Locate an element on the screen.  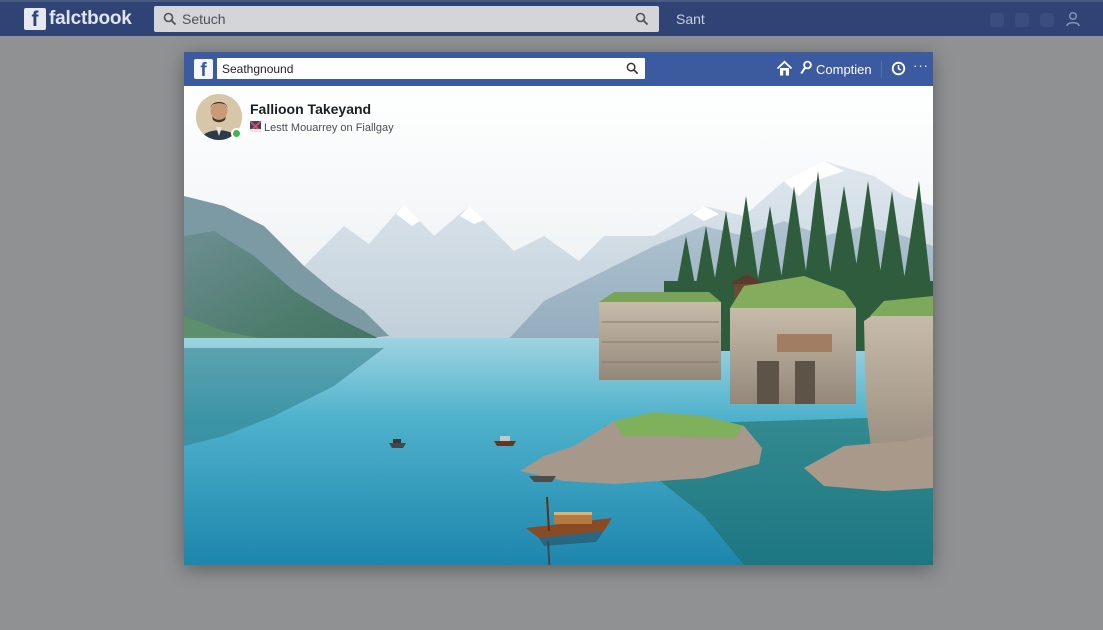
background-nav-link: Sant is located at coordinates (690, 19).